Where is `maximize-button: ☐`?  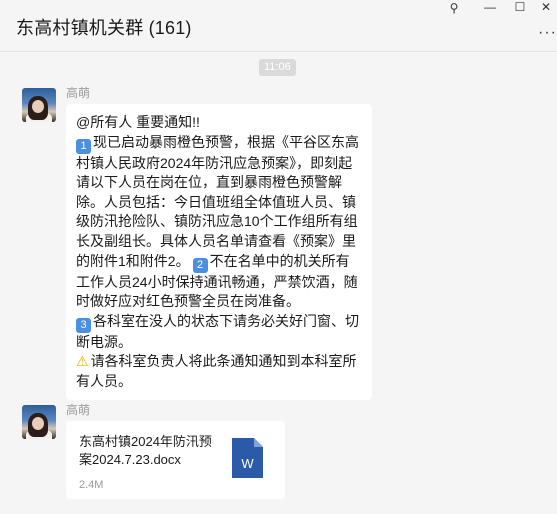
maximize-button: ☐ is located at coordinates (520, 9).